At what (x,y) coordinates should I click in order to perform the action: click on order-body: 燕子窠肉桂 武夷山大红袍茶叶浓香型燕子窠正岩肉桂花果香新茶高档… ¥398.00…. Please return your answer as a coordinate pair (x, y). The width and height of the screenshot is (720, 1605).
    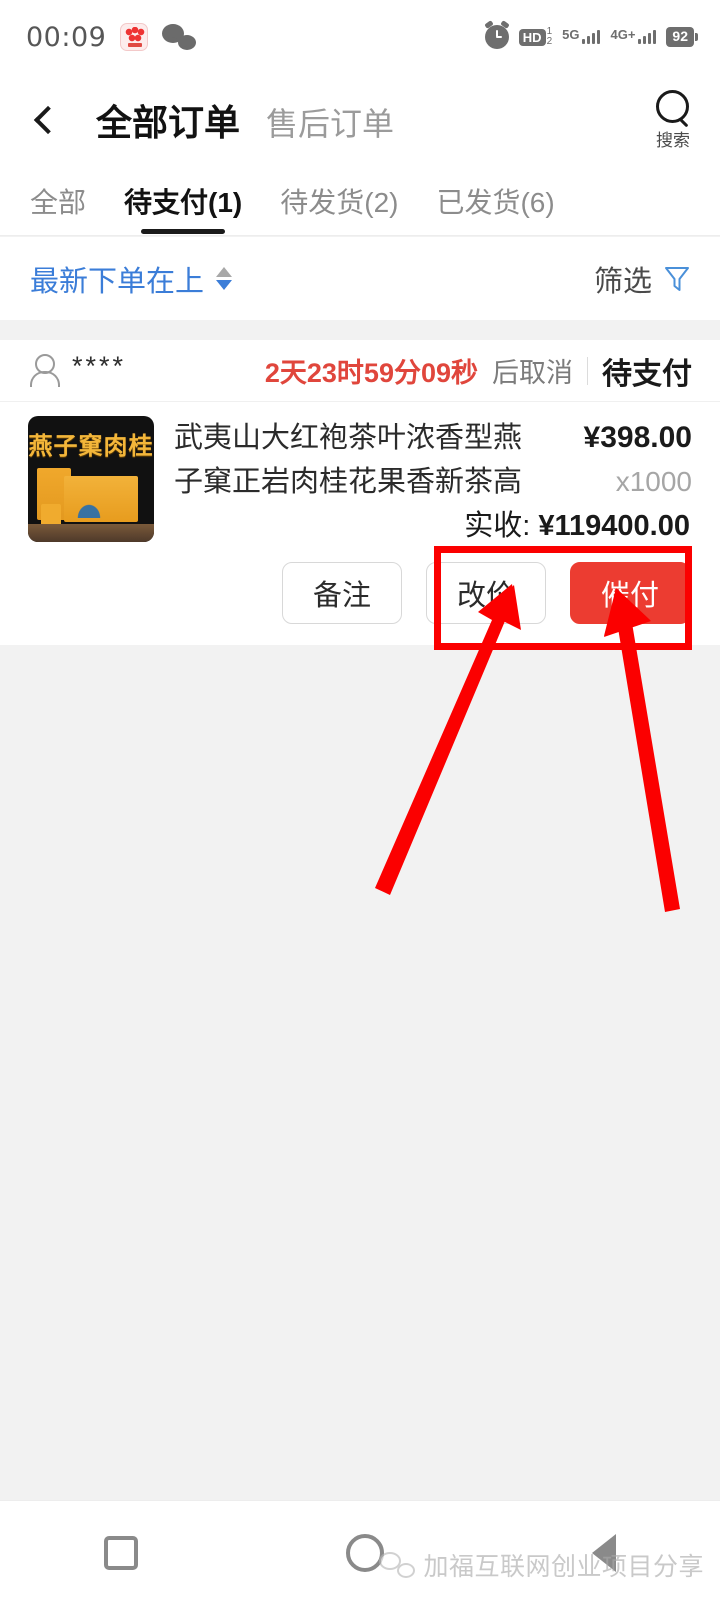
    Looking at the image, I should click on (360, 473).